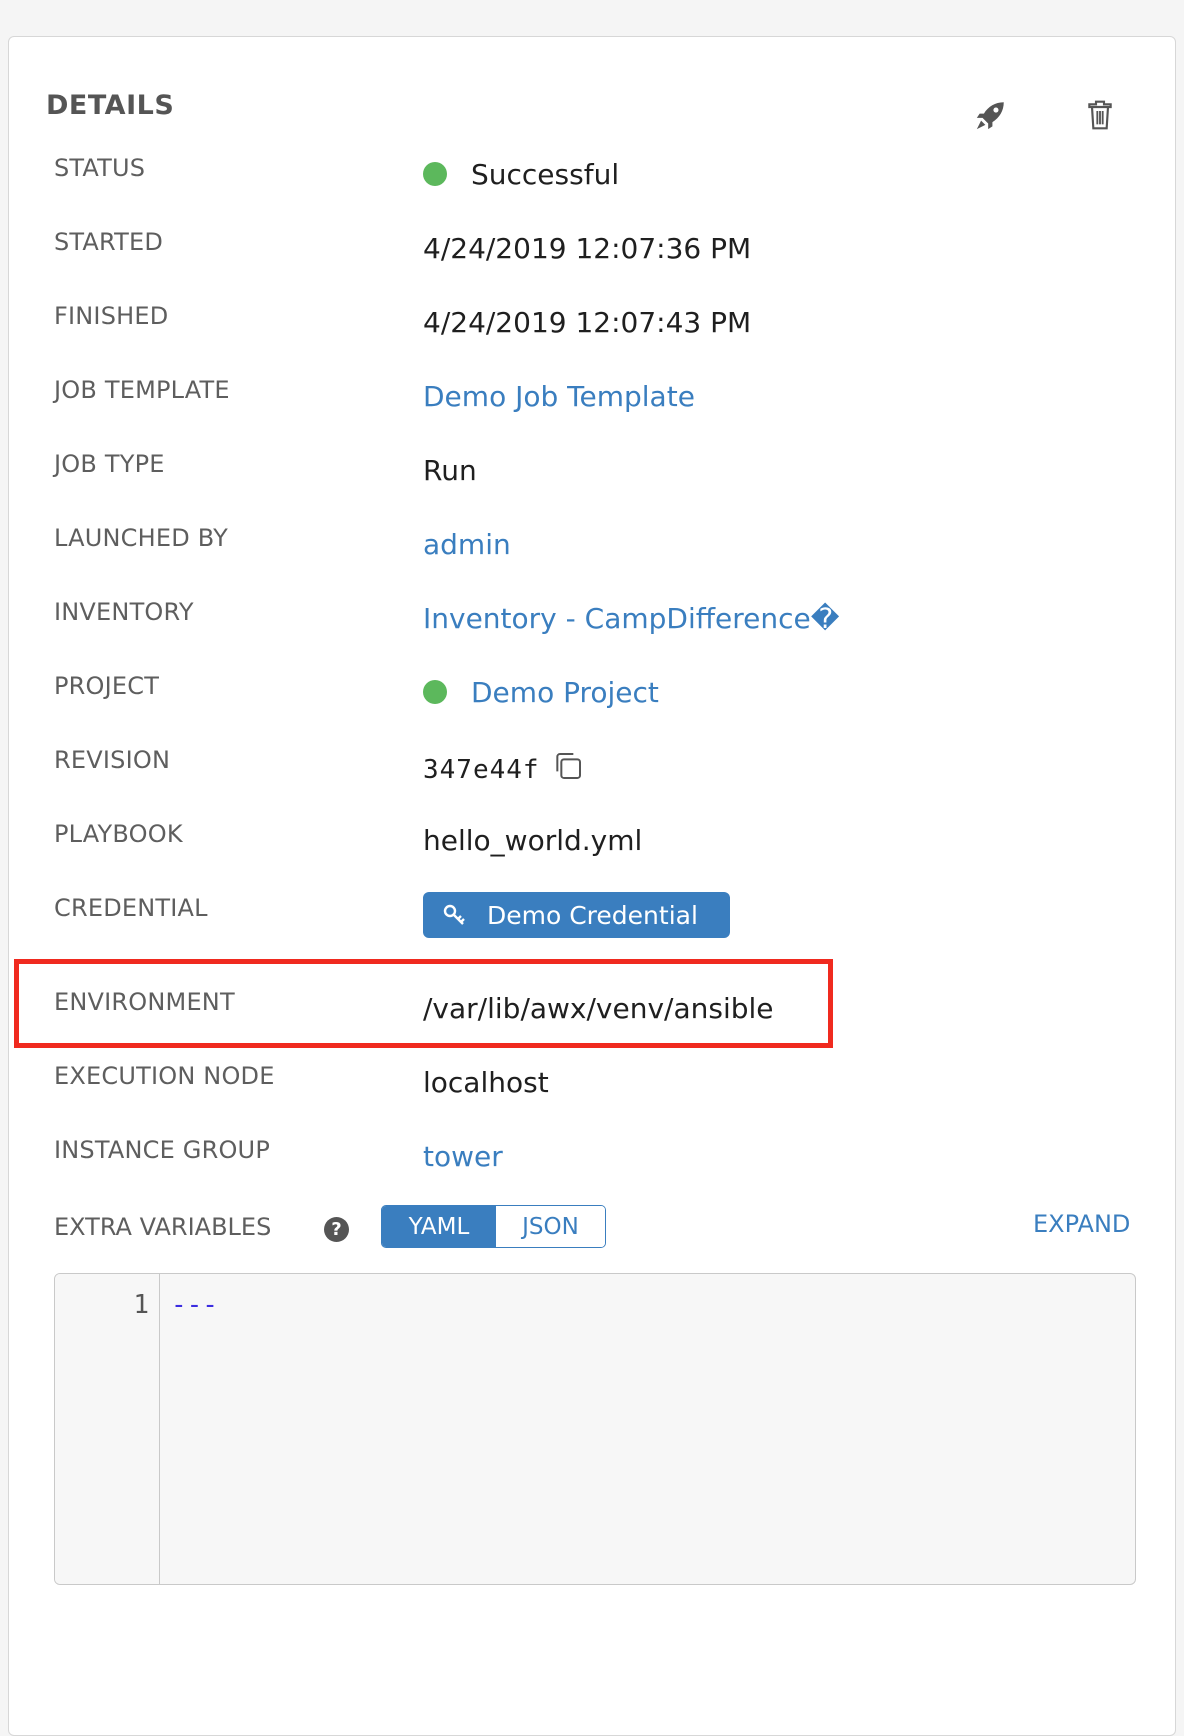  Describe the element at coordinates (336, 1229) in the screenshot. I see `question-circle-icon: ?` at that location.